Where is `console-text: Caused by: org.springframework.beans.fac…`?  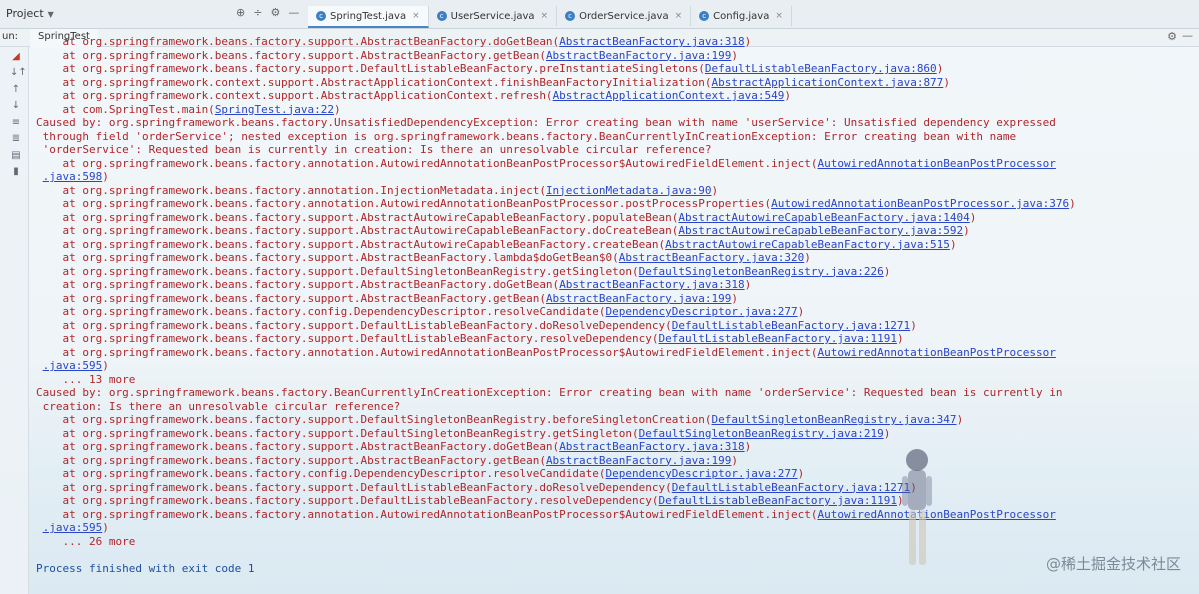
console-text: Caused by: org.springframework.beans.fac… is located at coordinates (546, 122).